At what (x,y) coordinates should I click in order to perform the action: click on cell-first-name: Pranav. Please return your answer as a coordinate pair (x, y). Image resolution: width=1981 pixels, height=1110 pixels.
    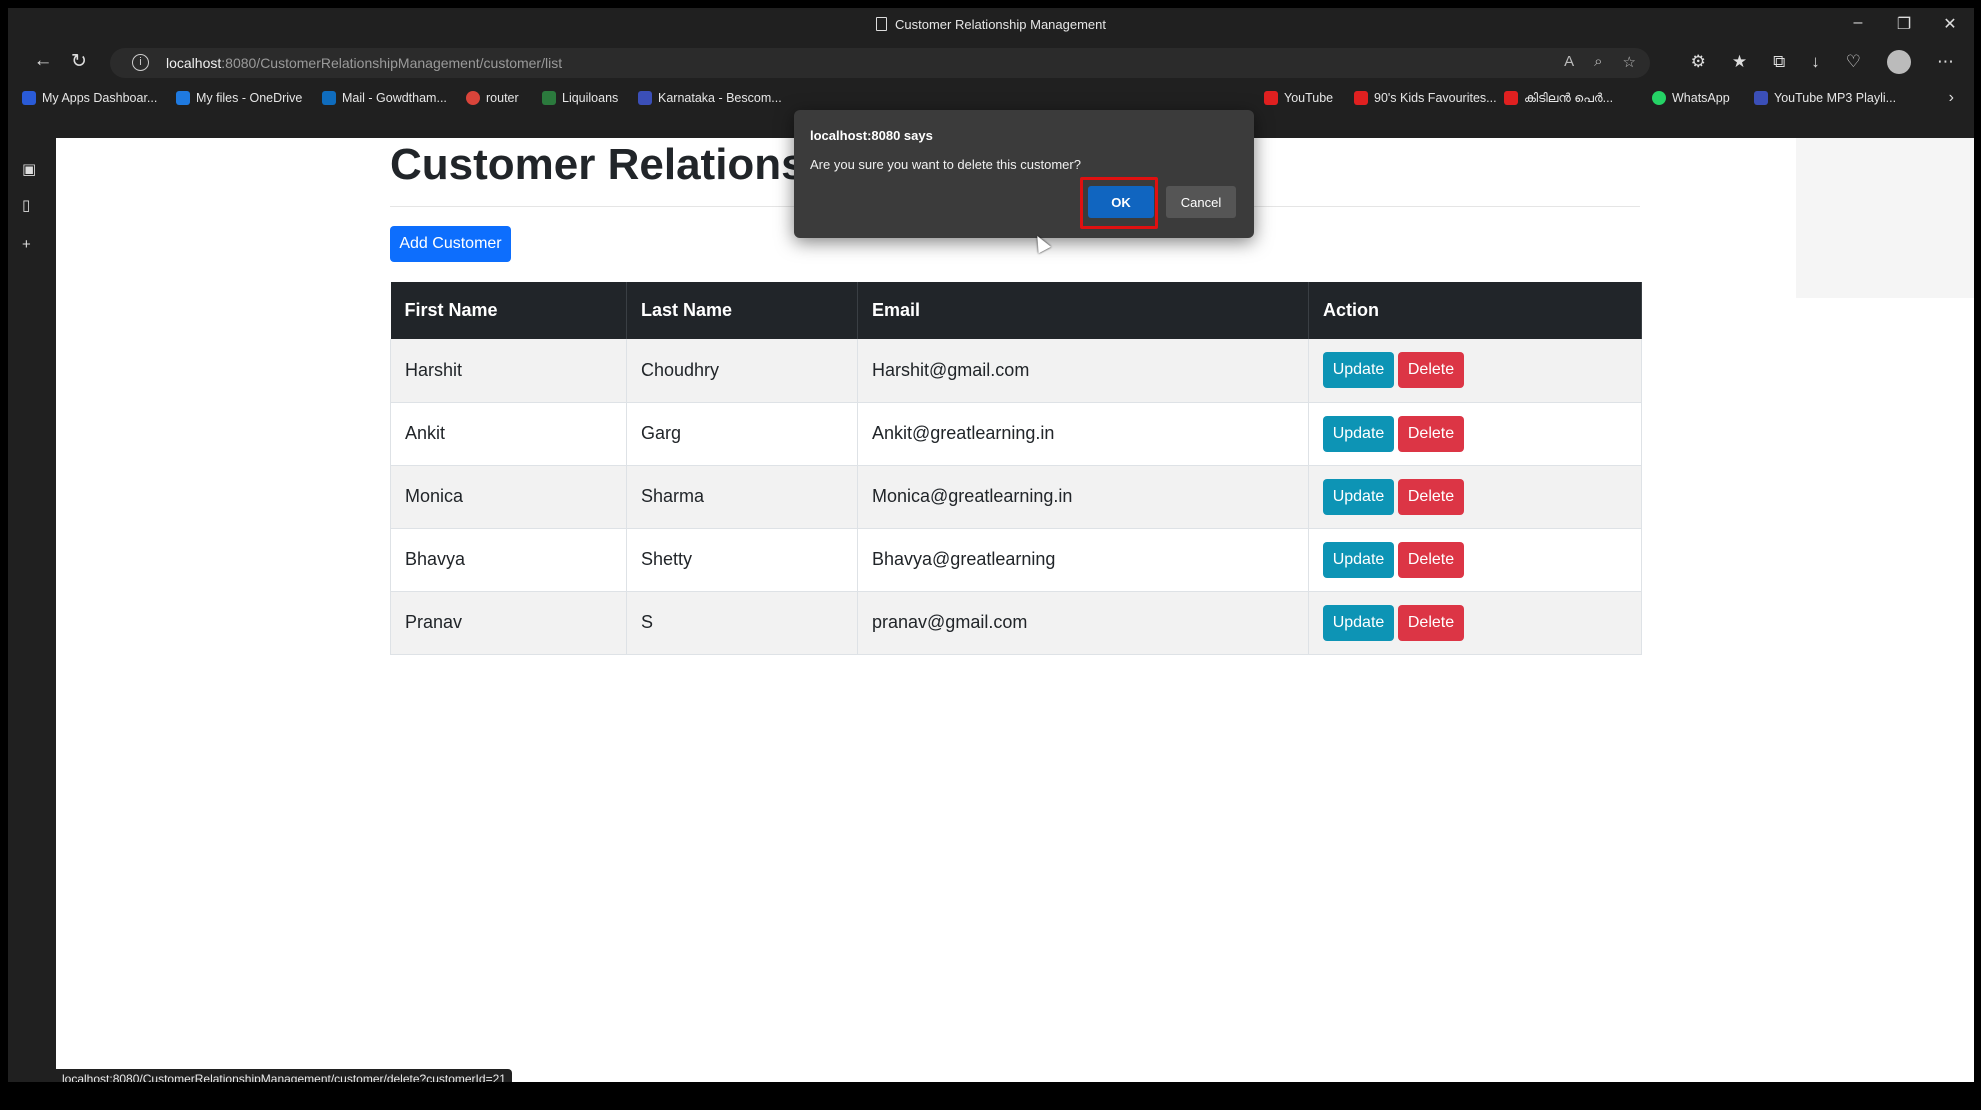
    Looking at the image, I should click on (508, 623).